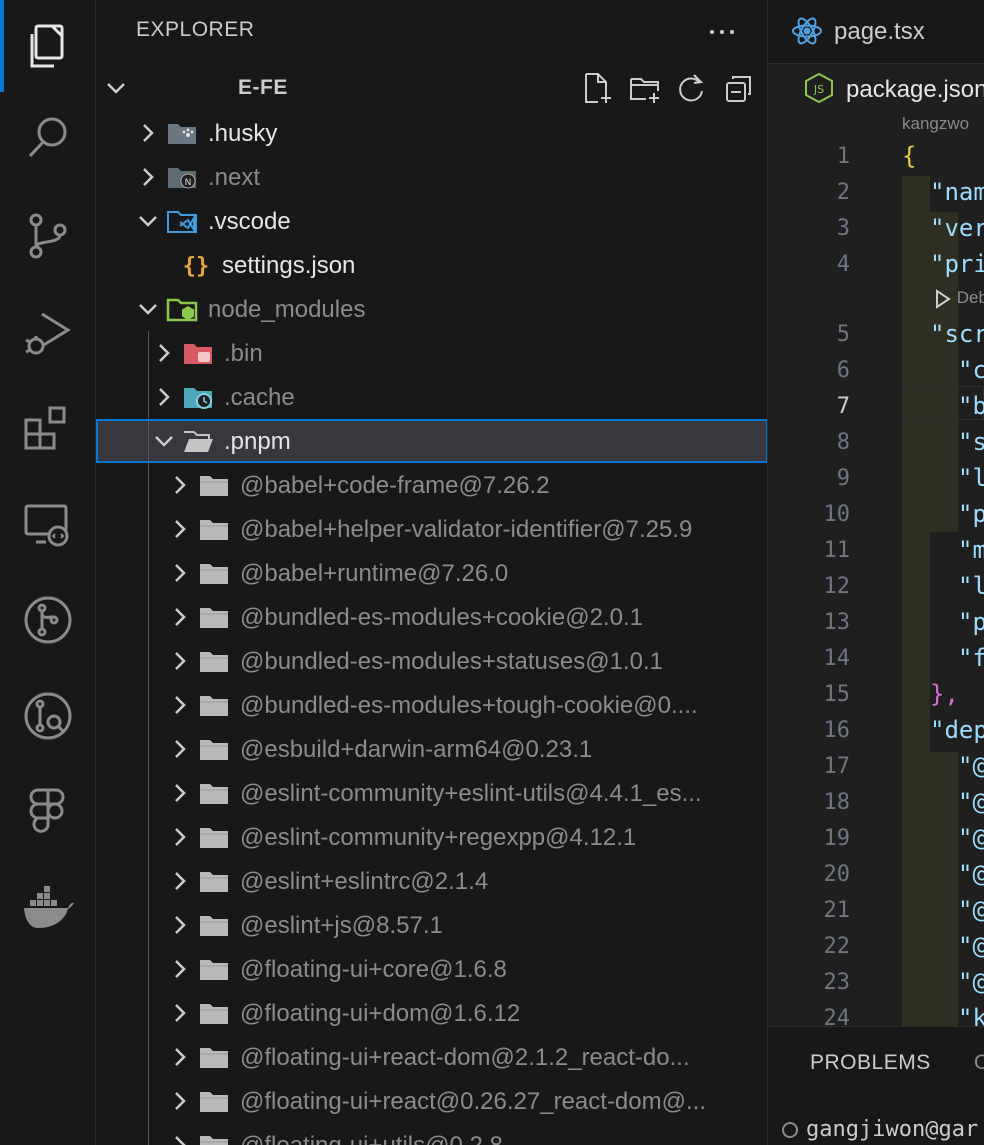  I want to click on node-folder-icon, so click(182, 309).